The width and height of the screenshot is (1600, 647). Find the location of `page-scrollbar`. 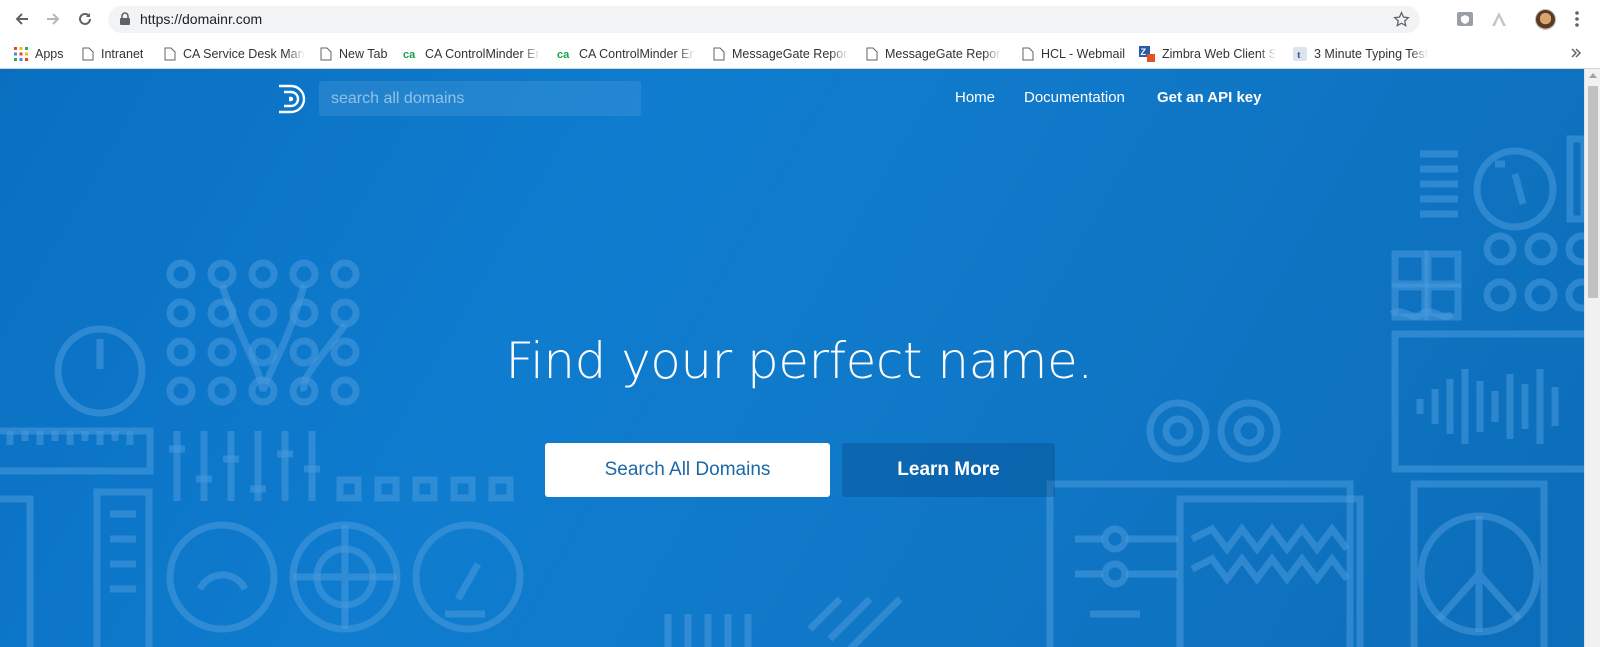

page-scrollbar is located at coordinates (1592, 358).